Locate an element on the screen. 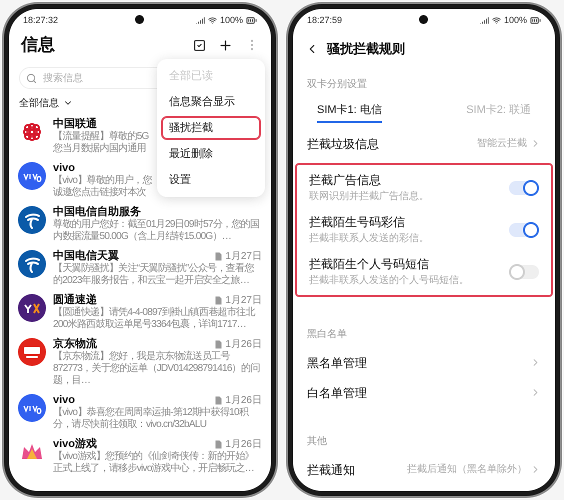 The height and width of the screenshot is (500, 564). section-label: 其他 is located at coordinates (317, 441).